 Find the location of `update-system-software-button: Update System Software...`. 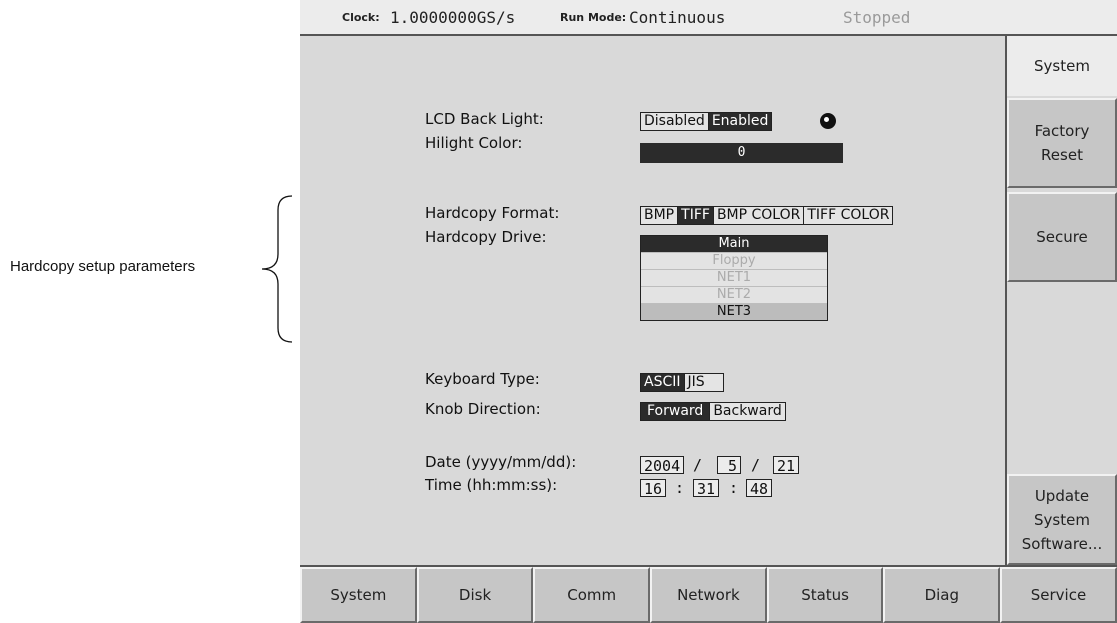

update-system-software-button: Update System Software... is located at coordinates (1062, 519).